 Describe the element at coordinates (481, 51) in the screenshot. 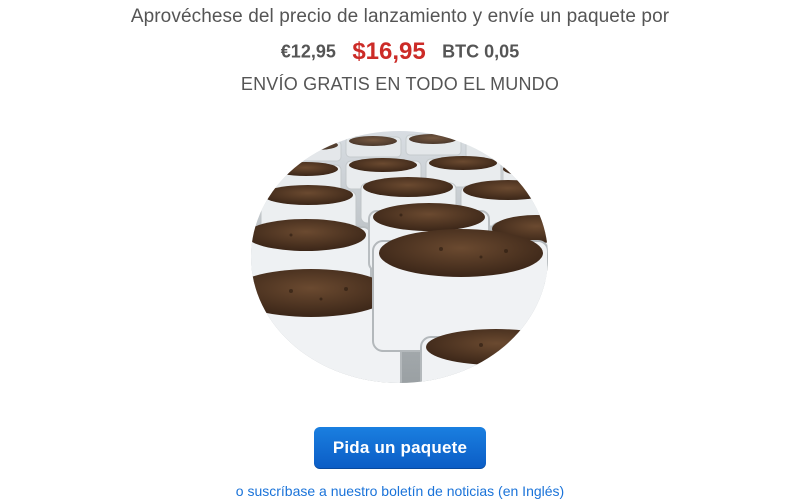

I see `price-btc: BTC 0,05` at that location.